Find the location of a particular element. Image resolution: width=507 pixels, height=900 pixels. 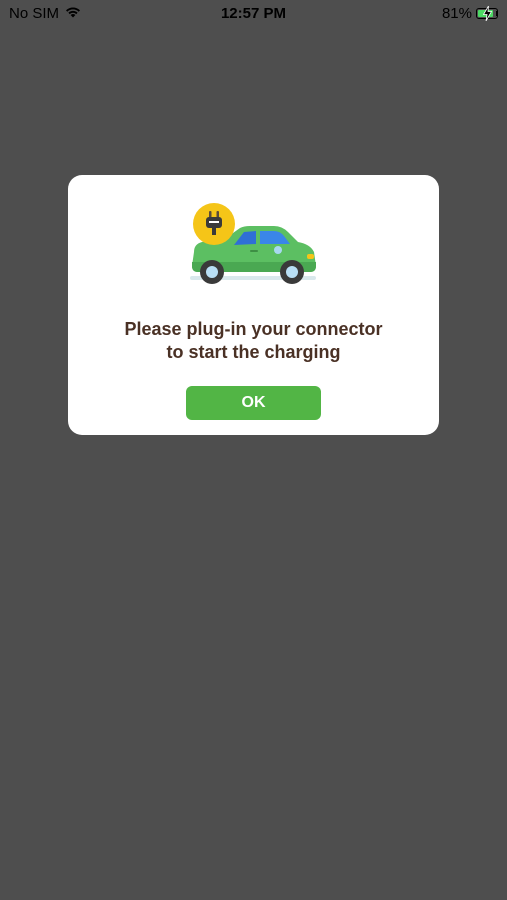

status-bar: No SIM 12:57 PM 81% is located at coordinates (253, 14).